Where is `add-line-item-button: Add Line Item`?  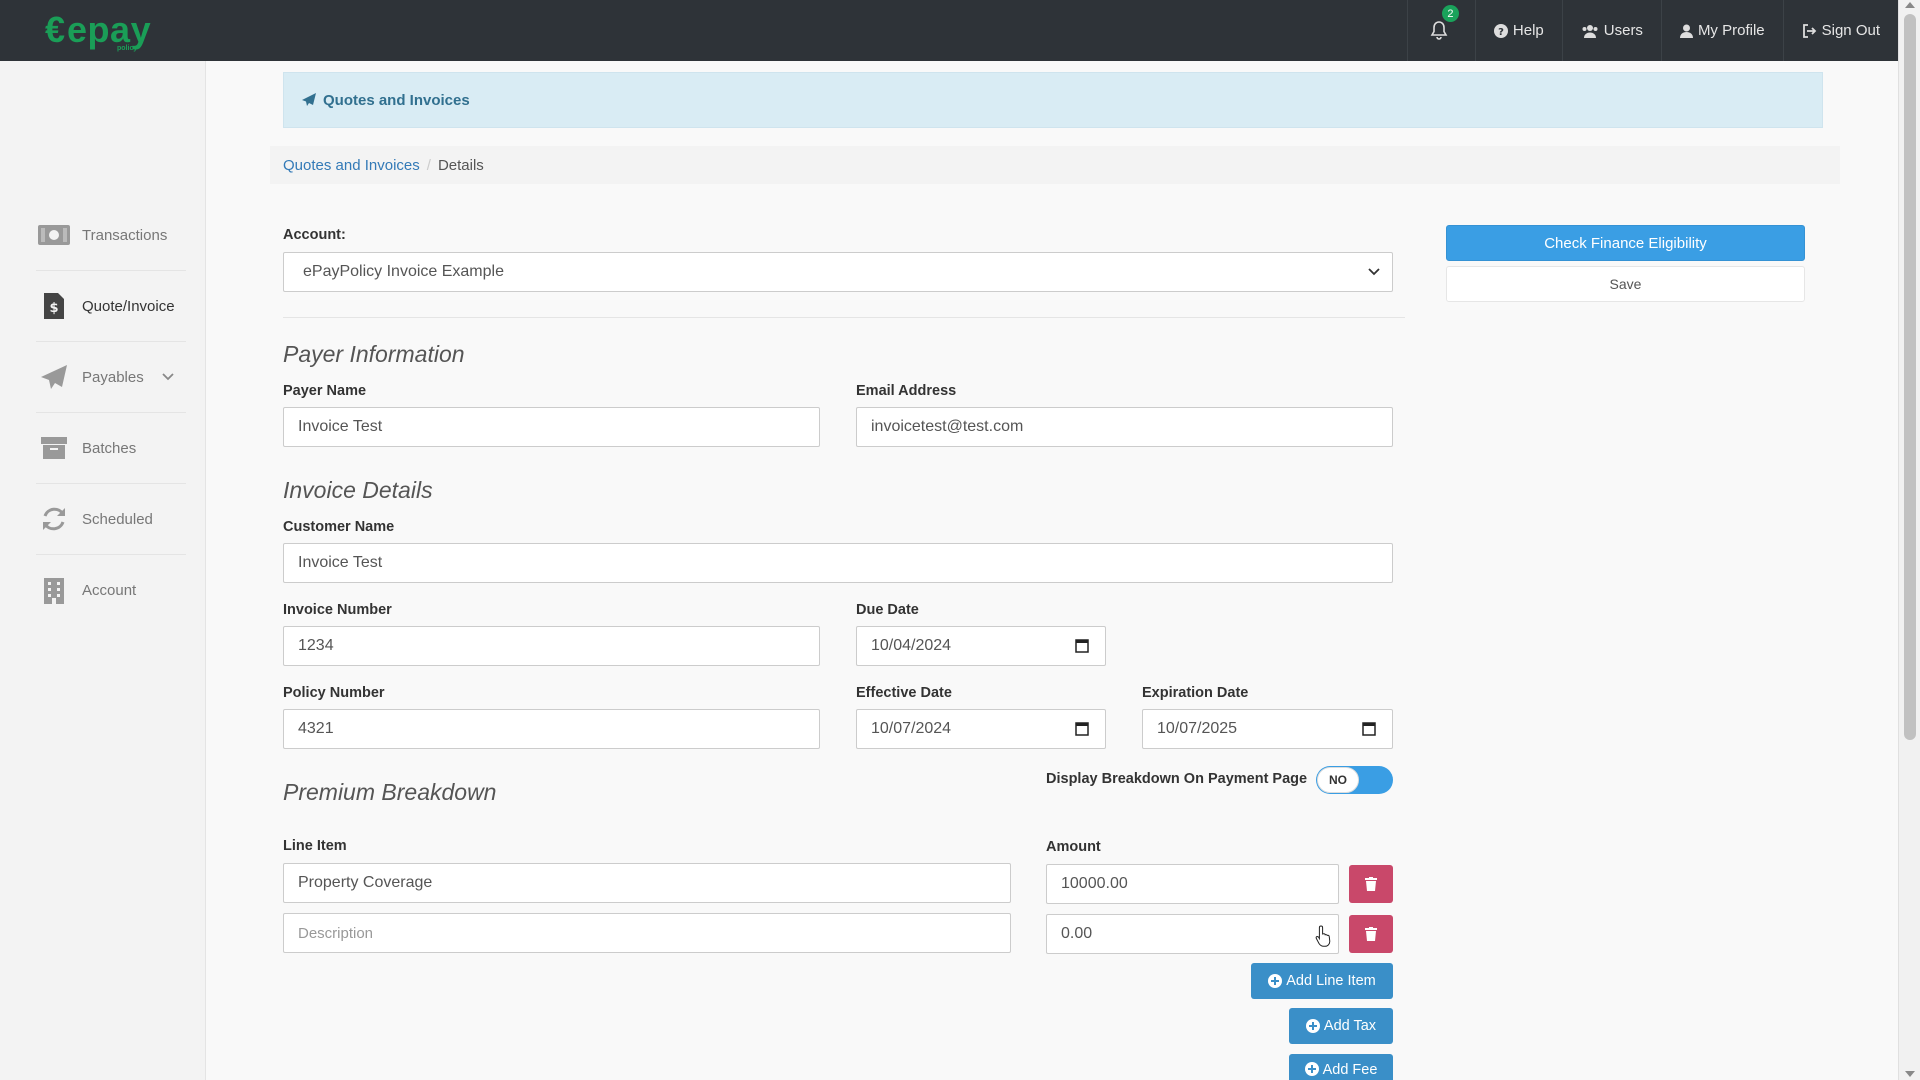
add-line-item-button: Add Line Item is located at coordinates (1322, 981).